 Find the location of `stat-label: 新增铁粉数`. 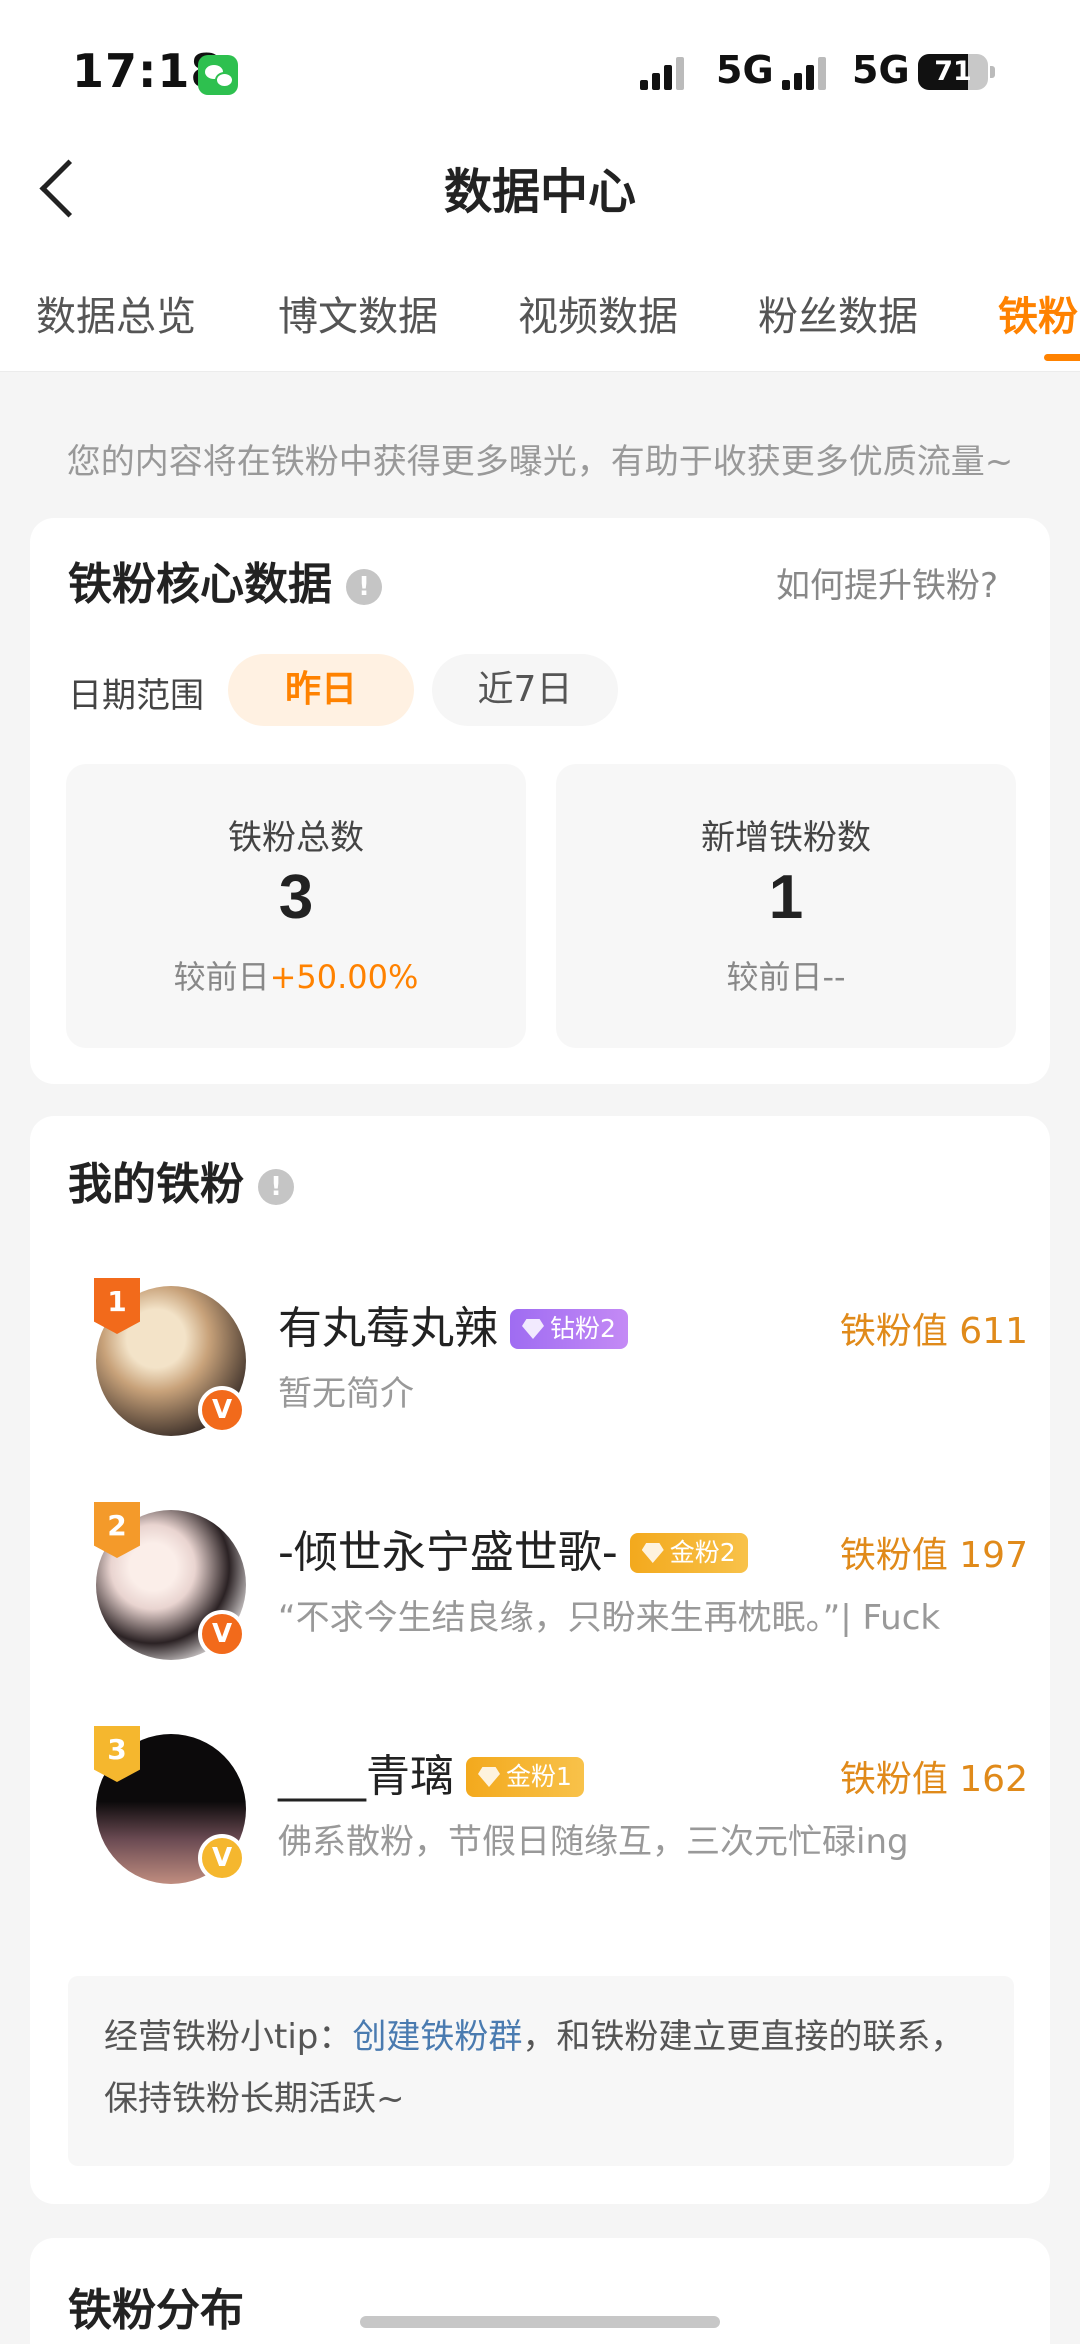

stat-label: 新增铁粉数 is located at coordinates (786, 838).